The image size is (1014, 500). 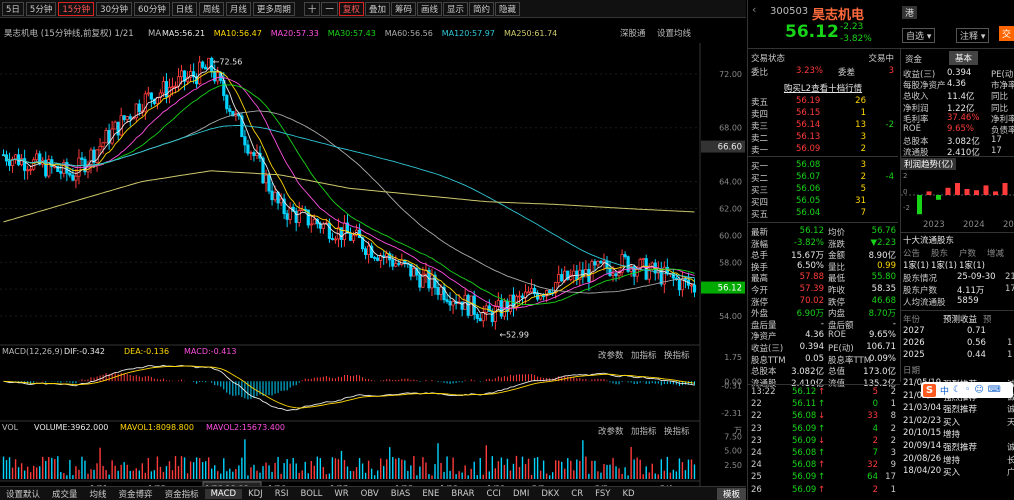 What do you see at coordinates (13, 8) in the screenshot?
I see `period-tab-0: 5日` at bounding box center [13, 8].